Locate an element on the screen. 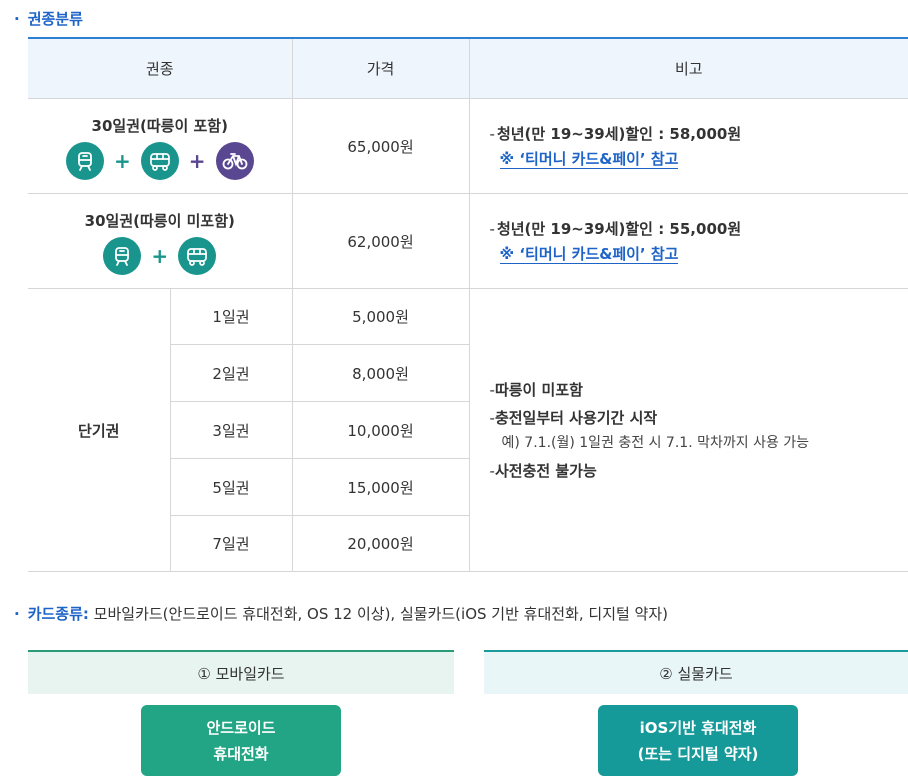 The height and width of the screenshot is (782, 908). button-line: (또는 디지털 약자) is located at coordinates (698, 753).